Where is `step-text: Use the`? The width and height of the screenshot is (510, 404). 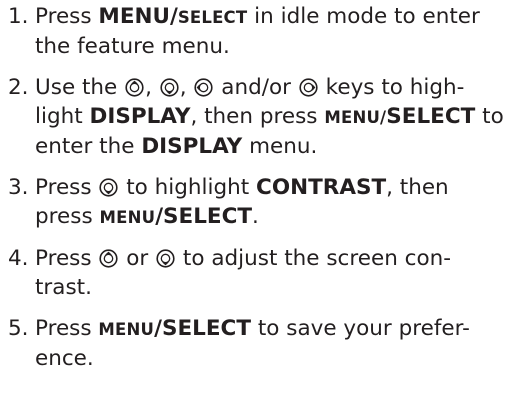 step-text: Use the is located at coordinates (80, 87).